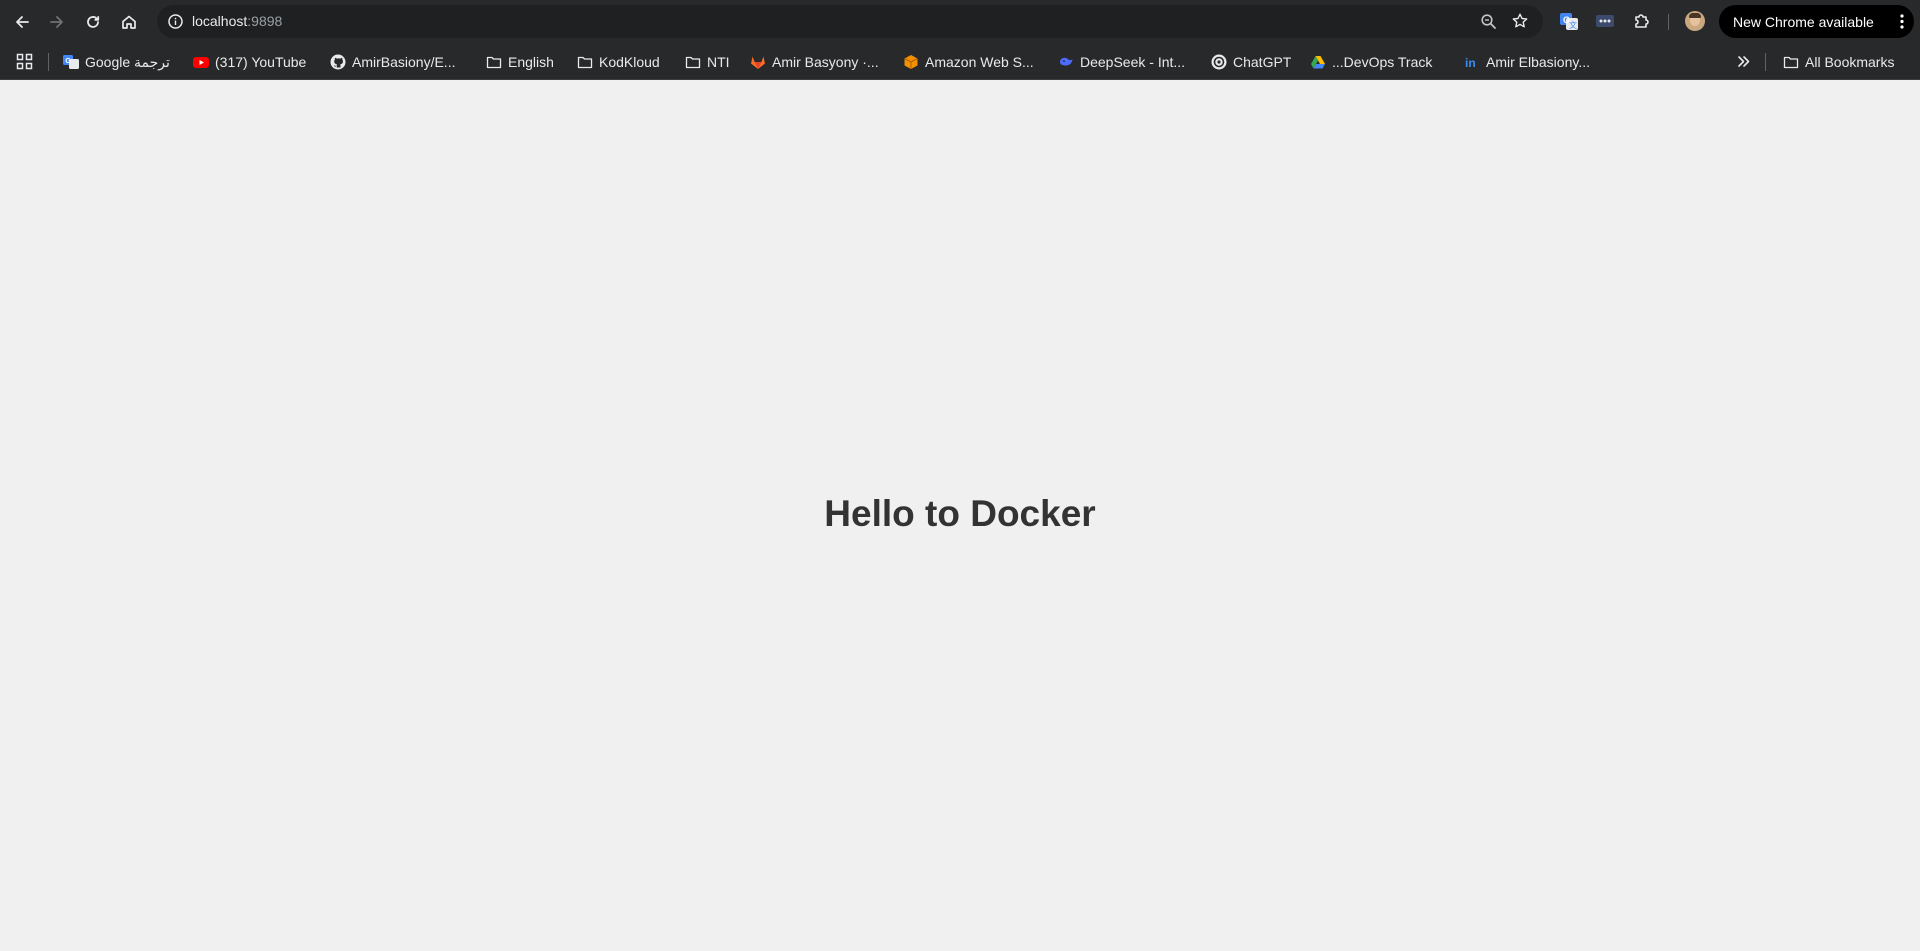  Describe the element at coordinates (338, 62) in the screenshot. I see `github-icon` at that location.